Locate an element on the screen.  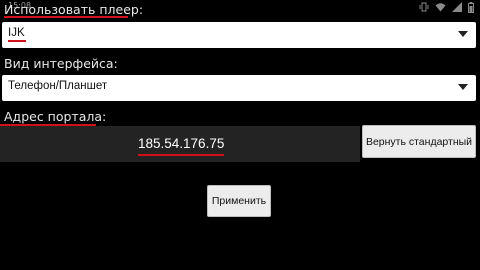
status-icons is located at coordinates (446, 7).